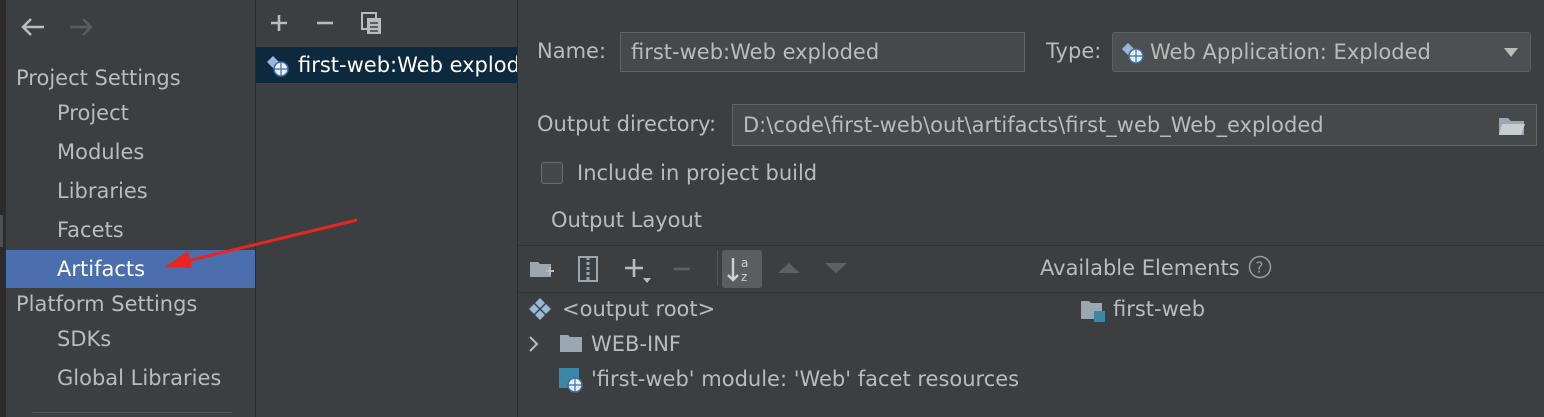 The width and height of the screenshot is (1544, 417). What do you see at coordinates (638, 271) in the screenshot?
I see `add-dropdown-icon` at bounding box center [638, 271].